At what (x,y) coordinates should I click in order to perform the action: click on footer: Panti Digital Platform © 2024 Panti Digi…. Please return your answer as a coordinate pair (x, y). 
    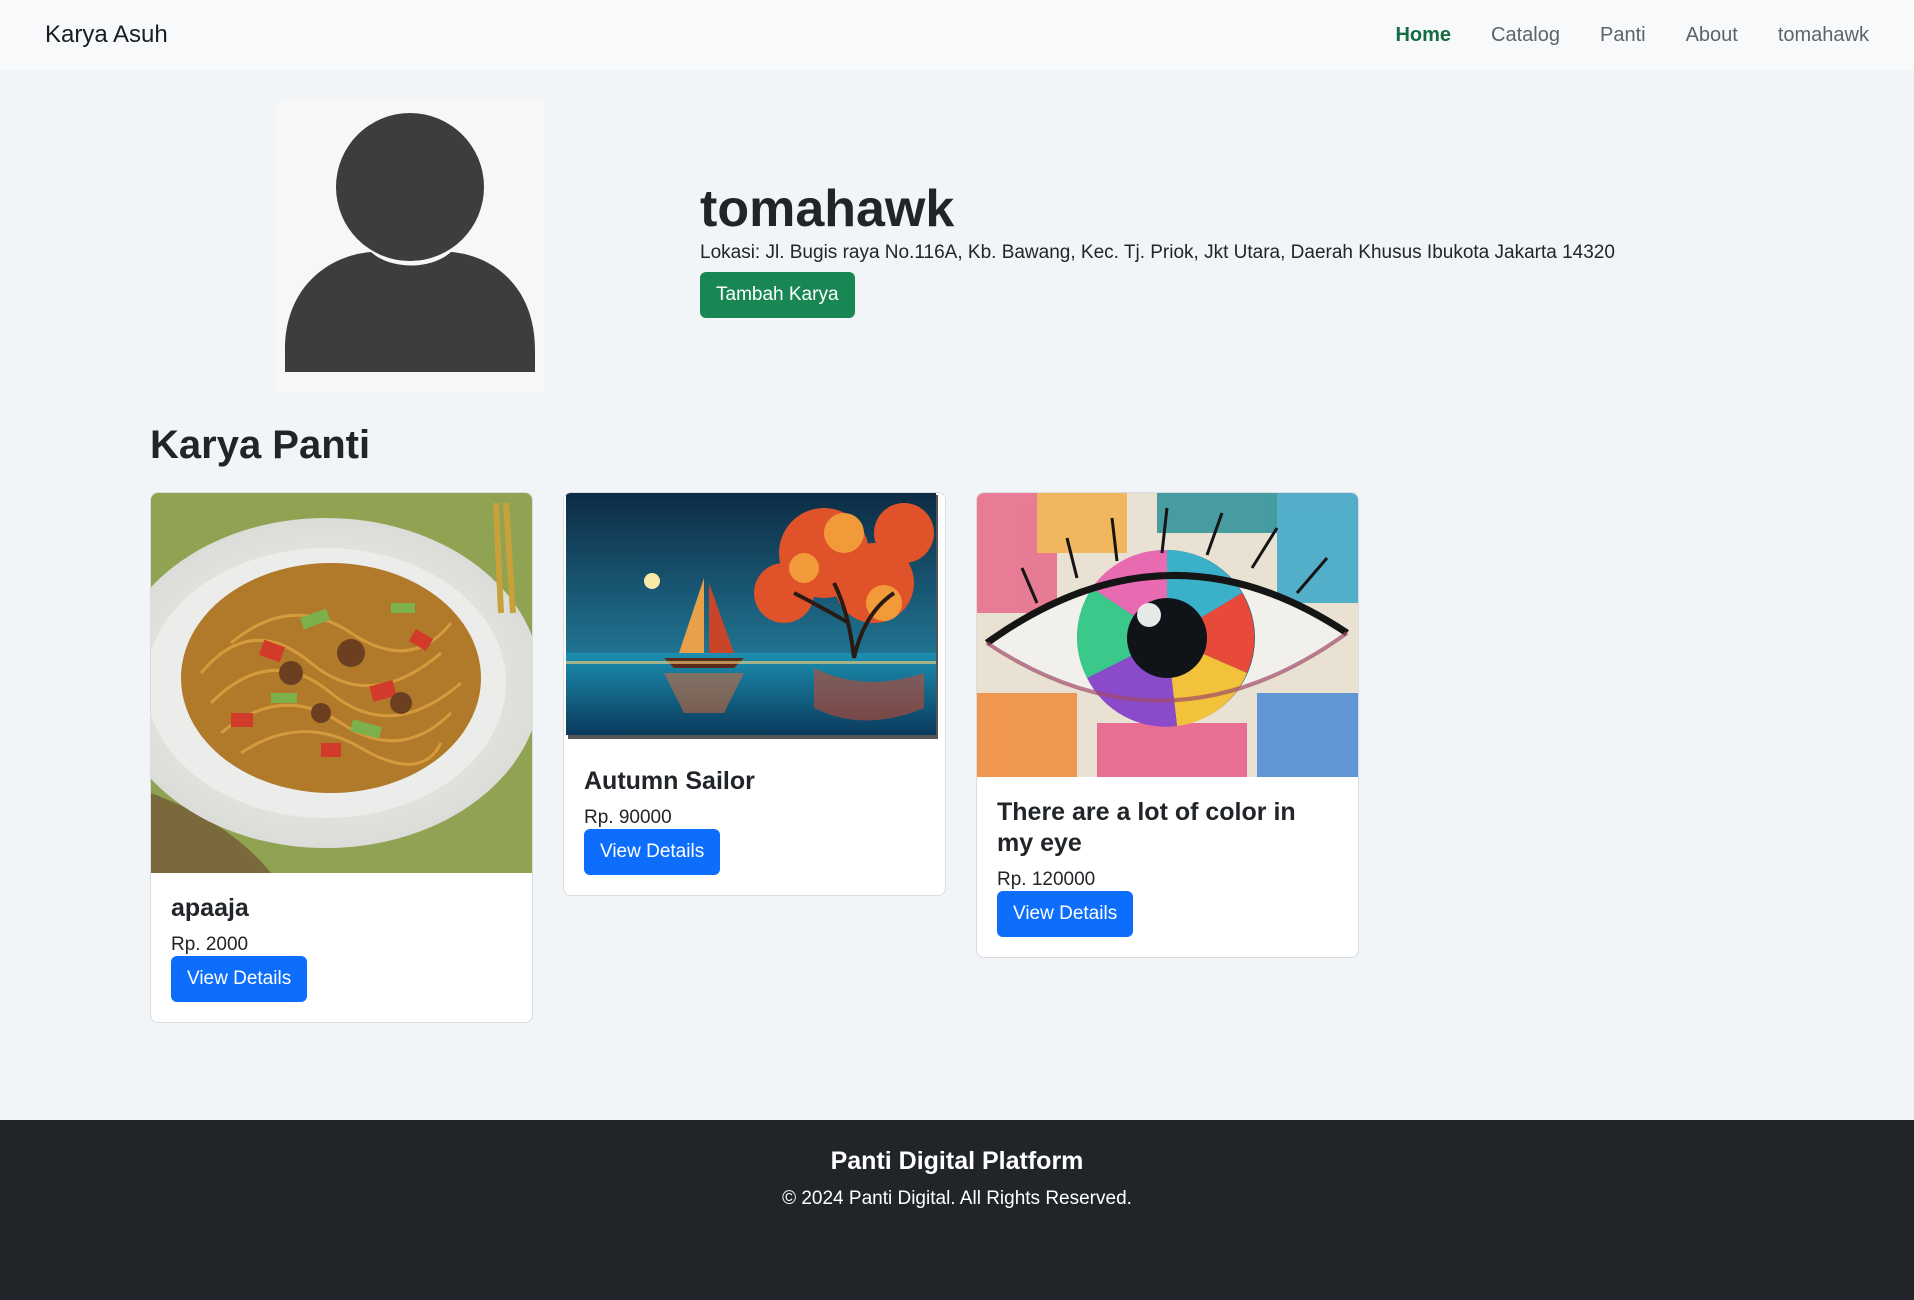
    Looking at the image, I should click on (957, 1210).